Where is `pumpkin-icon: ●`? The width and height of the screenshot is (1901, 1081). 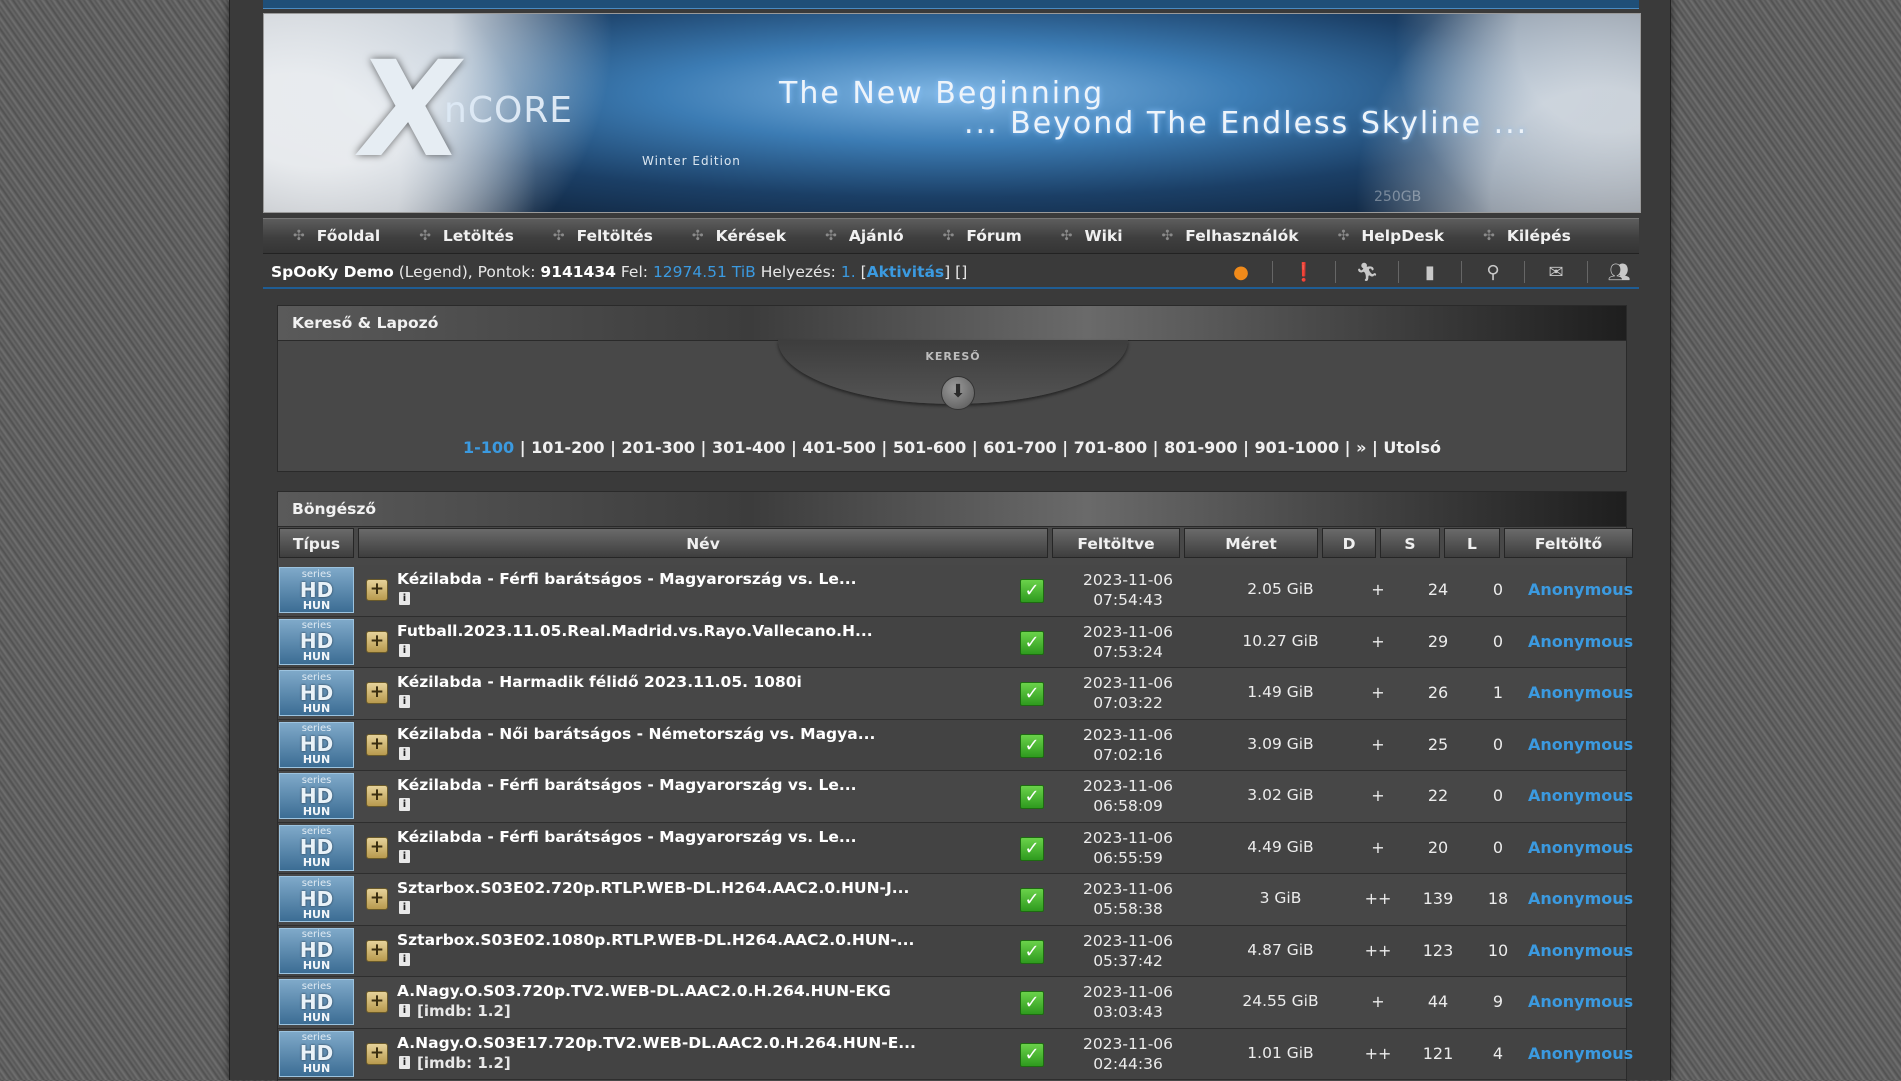 pumpkin-icon: ● is located at coordinates (1241, 272).